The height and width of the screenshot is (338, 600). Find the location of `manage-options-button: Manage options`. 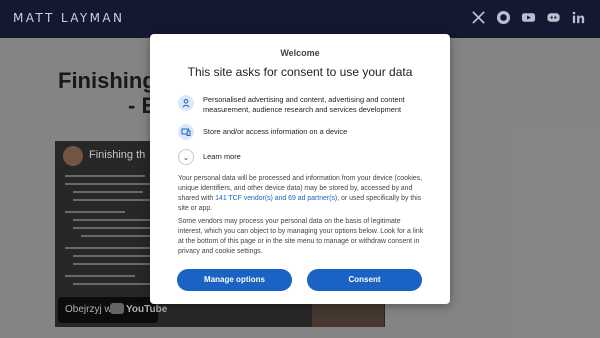

manage-options-button: Manage options is located at coordinates (234, 280).